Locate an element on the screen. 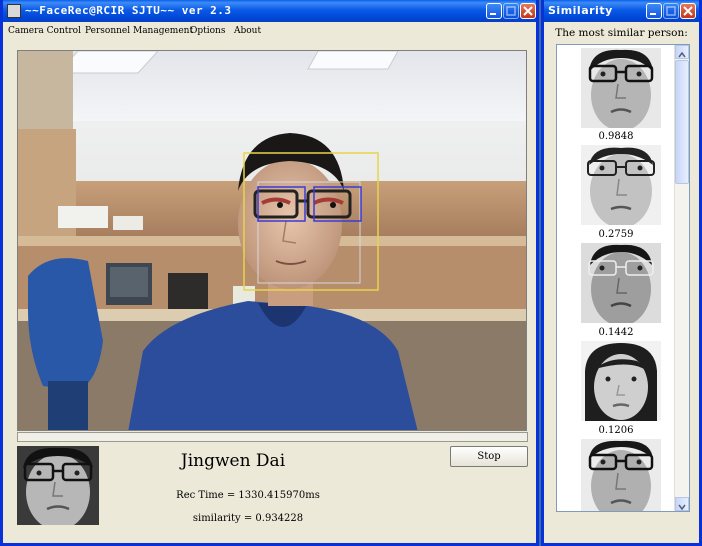  scroll-down-icon is located at coordinates (682, 507).